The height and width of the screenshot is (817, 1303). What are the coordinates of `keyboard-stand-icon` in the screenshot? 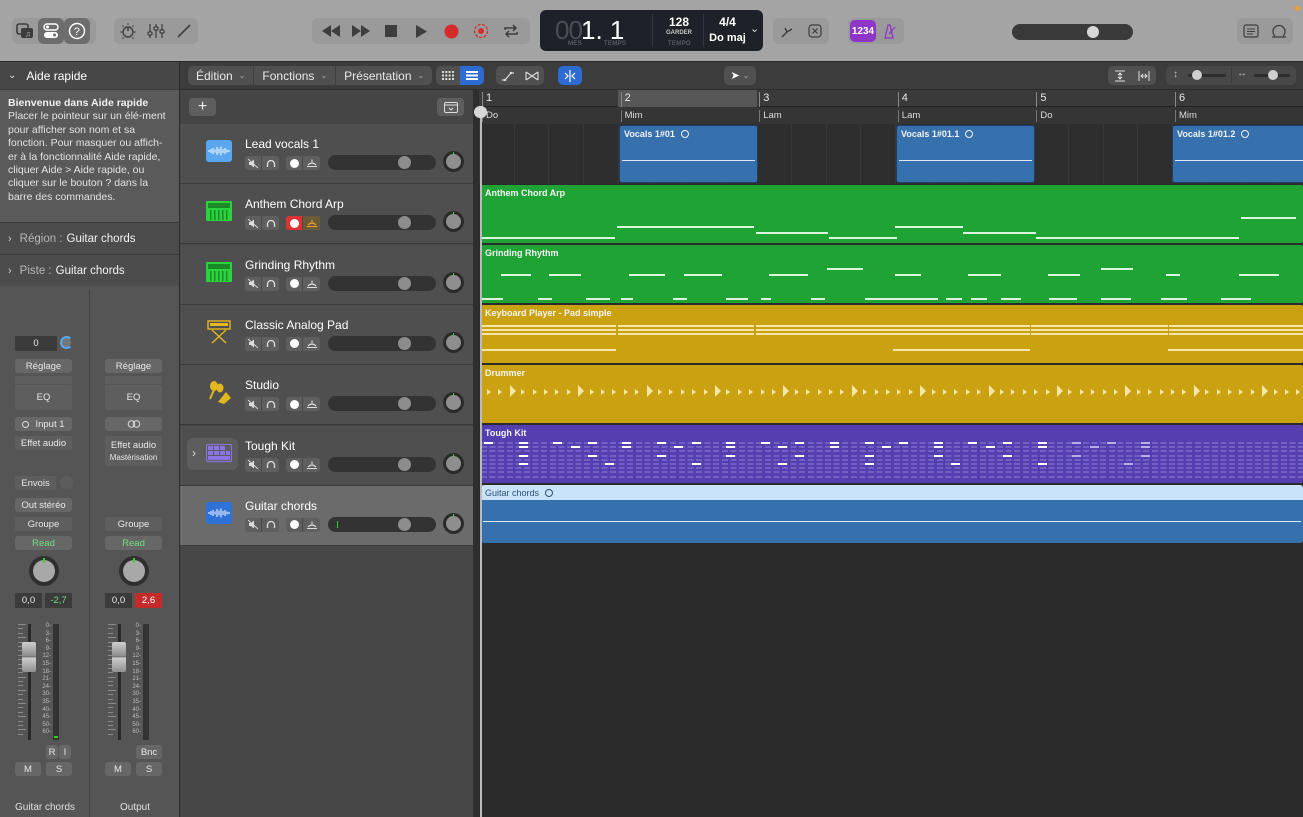 It's located at (219, 332).